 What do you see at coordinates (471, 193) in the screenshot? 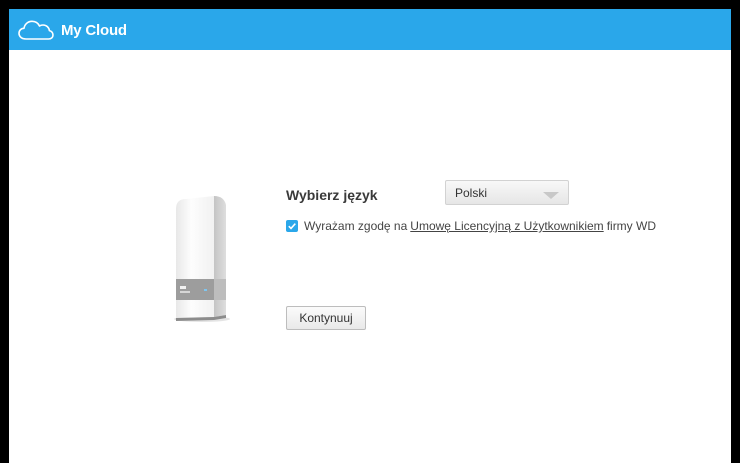
I see `language-select-value: Polski` at bounding box center [471, 193].